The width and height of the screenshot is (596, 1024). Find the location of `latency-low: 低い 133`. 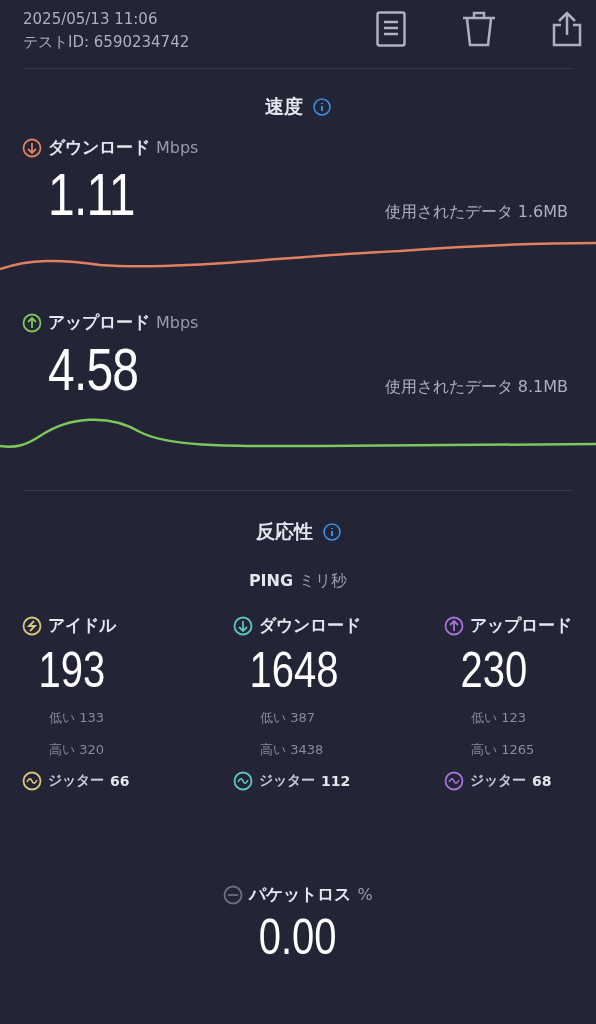

latency-low: 低い 133 is located at coordinates (76, 718).